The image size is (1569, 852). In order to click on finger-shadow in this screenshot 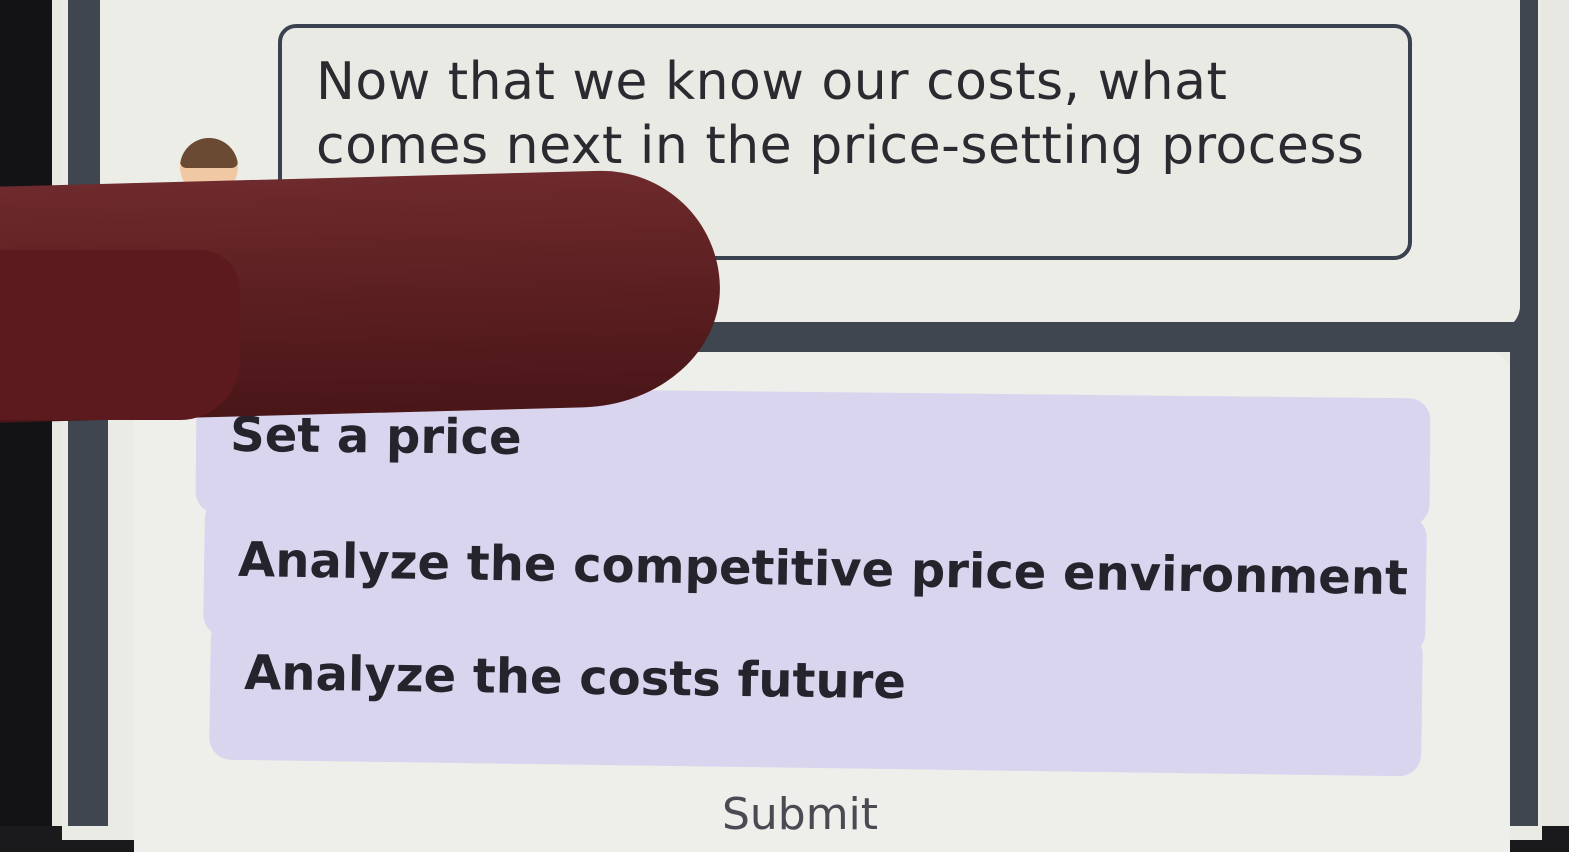, I will do `click(120, 335)`.